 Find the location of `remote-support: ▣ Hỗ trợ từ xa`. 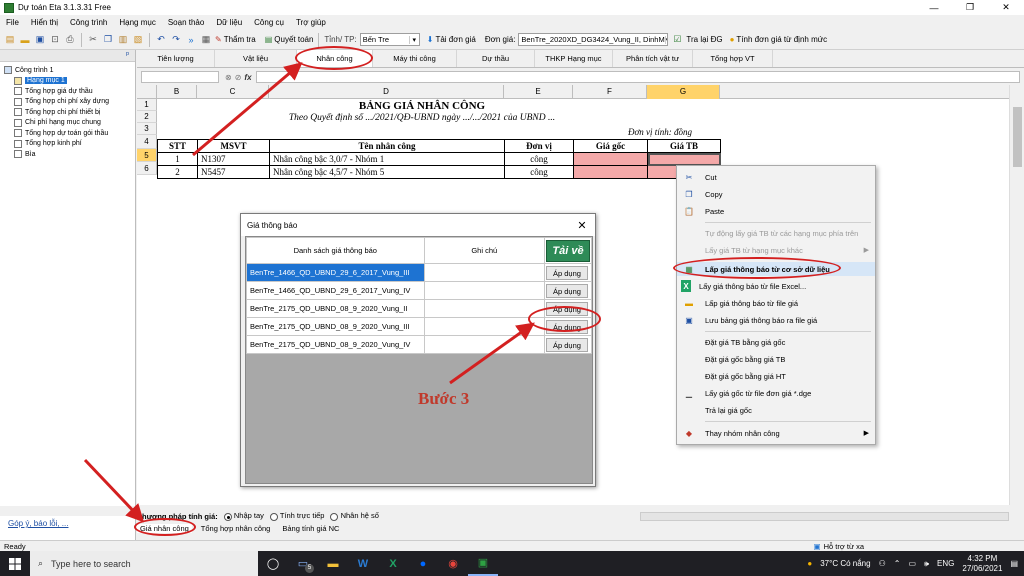

remote-support: ▣ Hỗ trợ từ xa is located at coordinates (839, 546).